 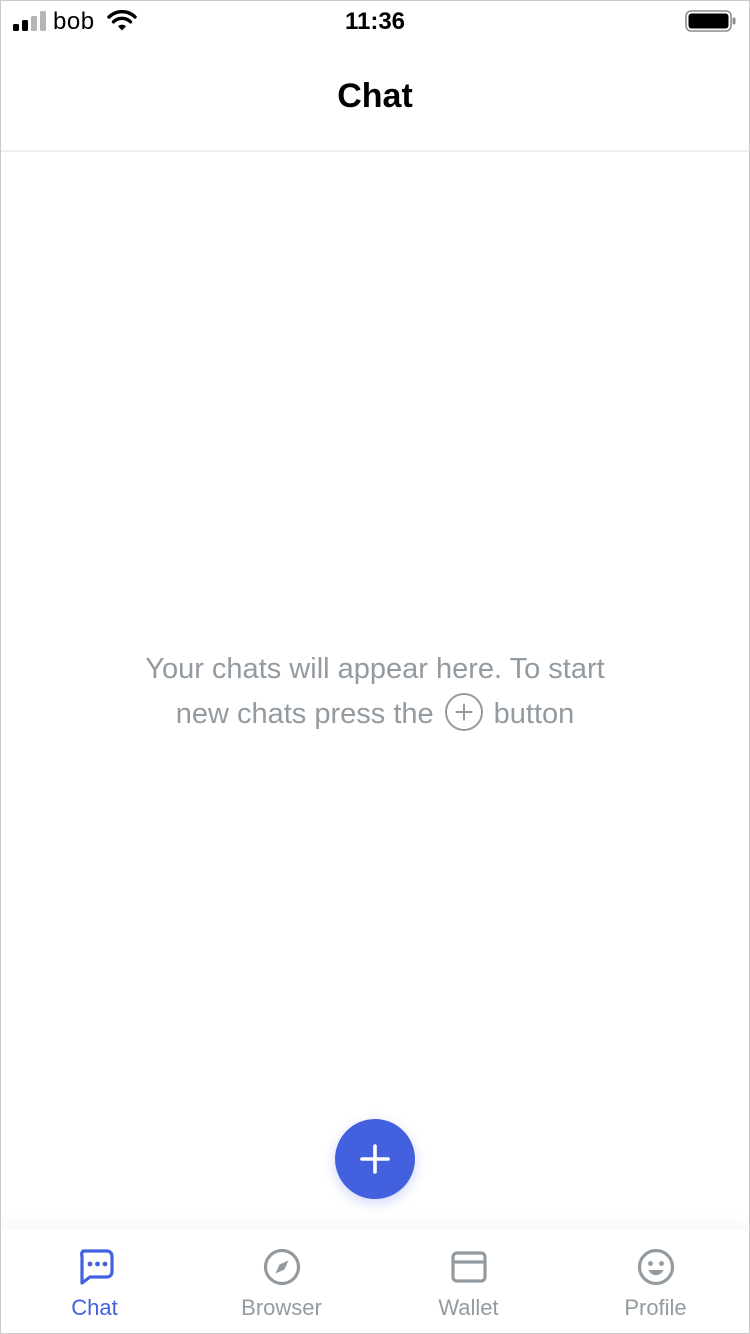 I want to click on page-title: Chat, so click(x=375, y=96).